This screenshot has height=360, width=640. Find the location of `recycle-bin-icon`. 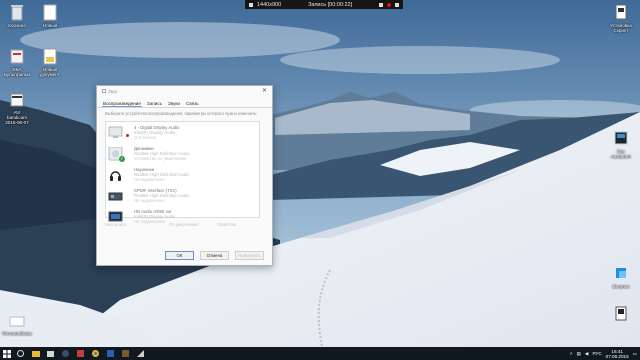

recycle-bin-icon is located at coordinates (17, 12).